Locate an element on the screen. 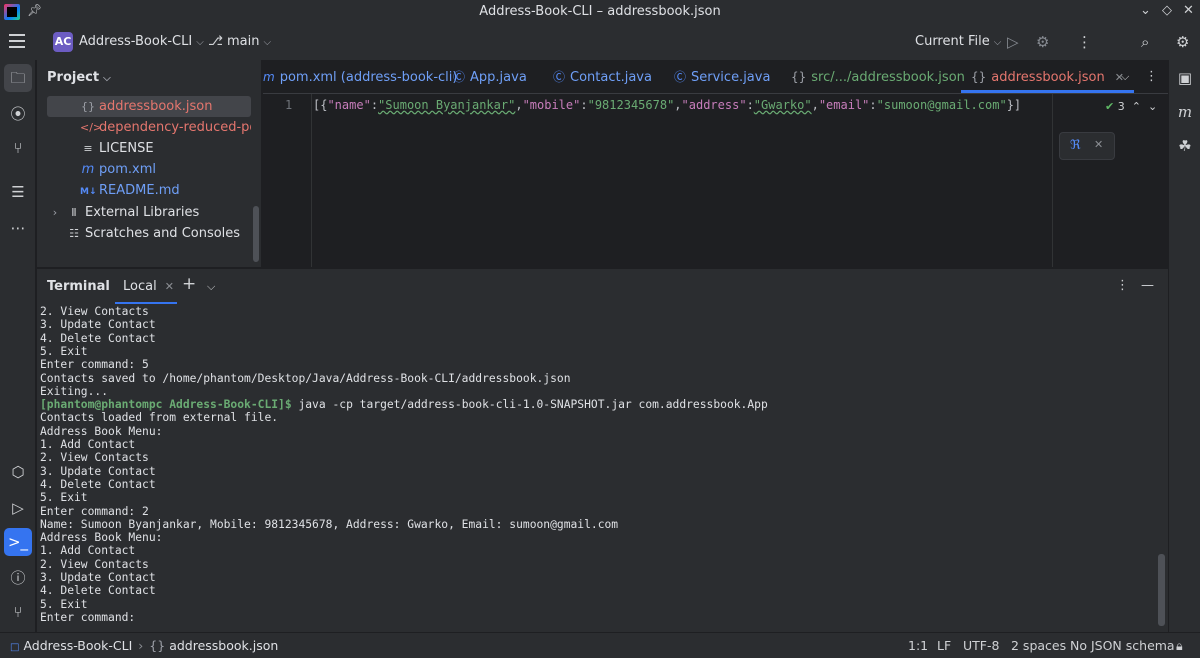 The width and height of the screenshot is (1200, 658). tree-item-external-libraries: › Ⅱ External Libraries is located at coordinates (149, 212).